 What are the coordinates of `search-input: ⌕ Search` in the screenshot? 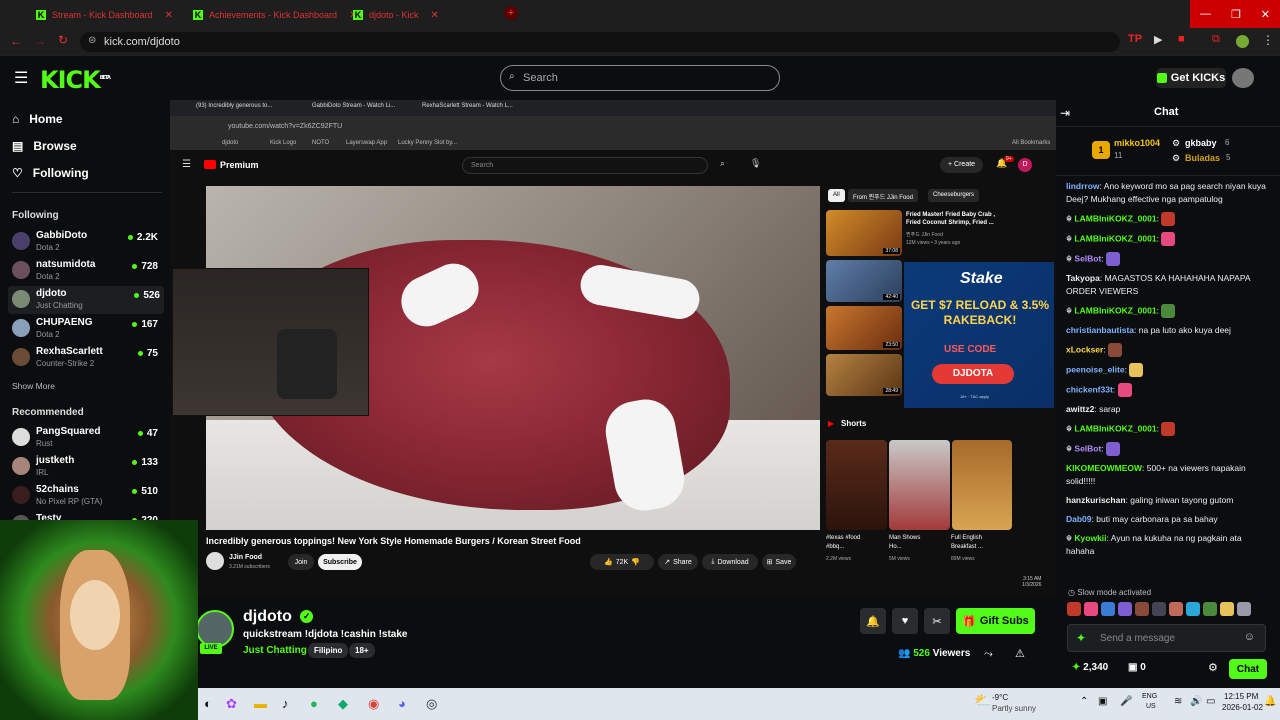 It's located at (640, 78).